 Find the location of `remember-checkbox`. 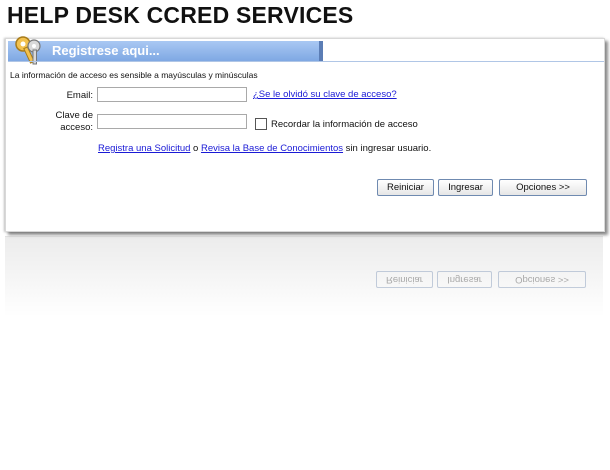

remember-checkbox is located at coordinates (261, 124).